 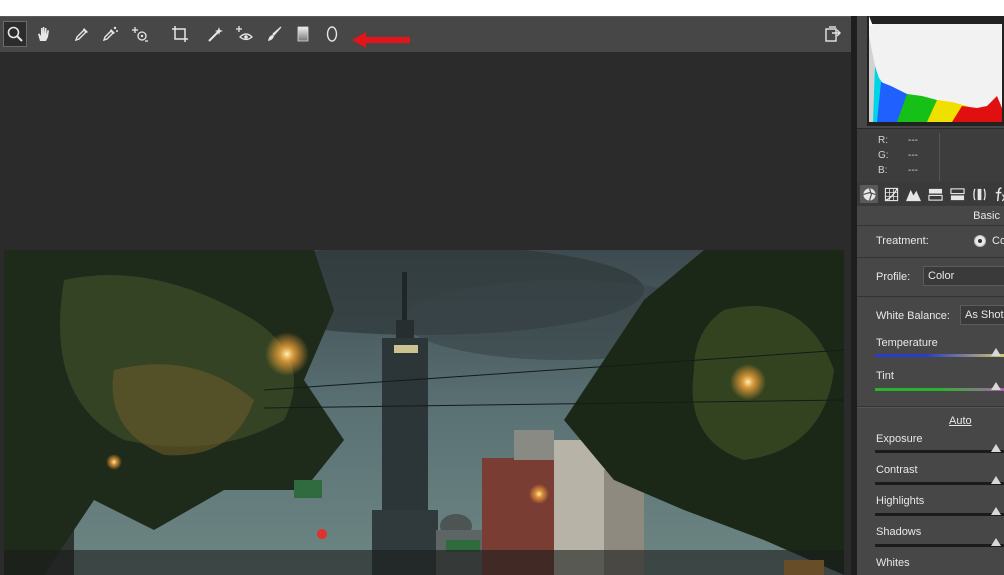 What do you see at coordinates (939, 542) in the screenshot?
I see `shadows-slider` at bounding box center [939, 542].